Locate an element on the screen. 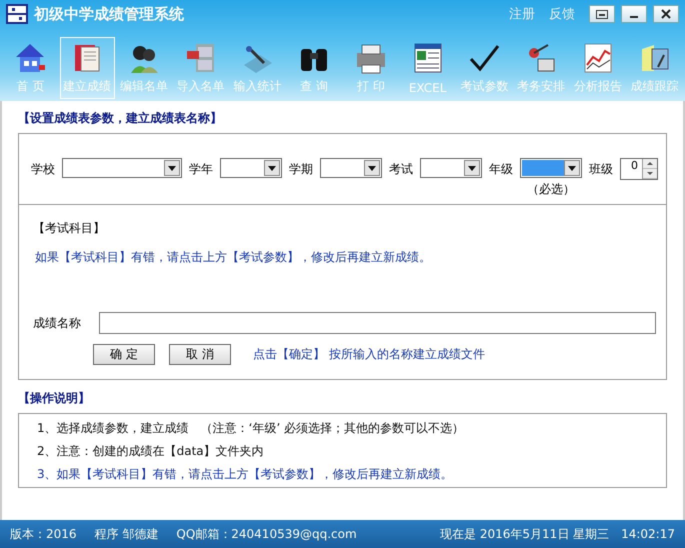 This screenshot has height=548, width=685. minimize-button is located at coordinates (634, 14).